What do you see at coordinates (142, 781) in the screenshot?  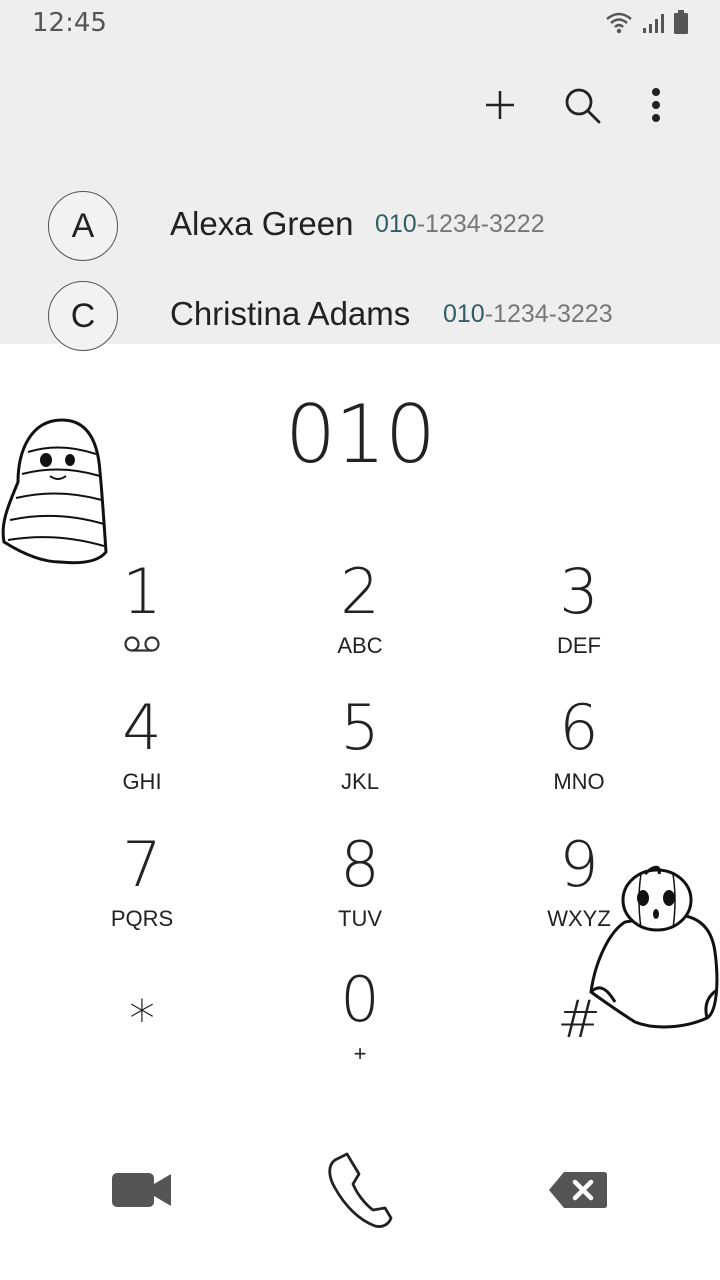 I see `key-letters: GHI` at bounding box center [142, 781].